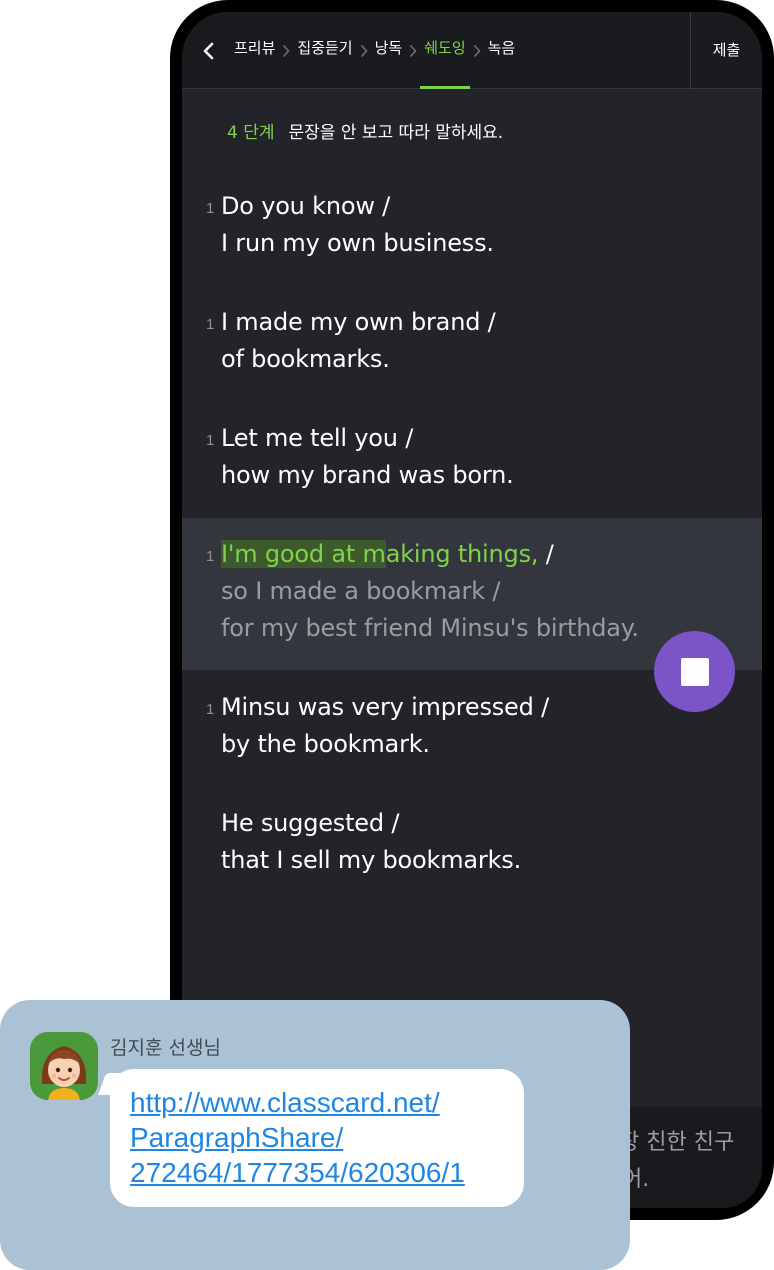 This screenshot has height=1270, width=774. I want to click on sentence-line: Minsu was very impressed /, so click(385, 707).